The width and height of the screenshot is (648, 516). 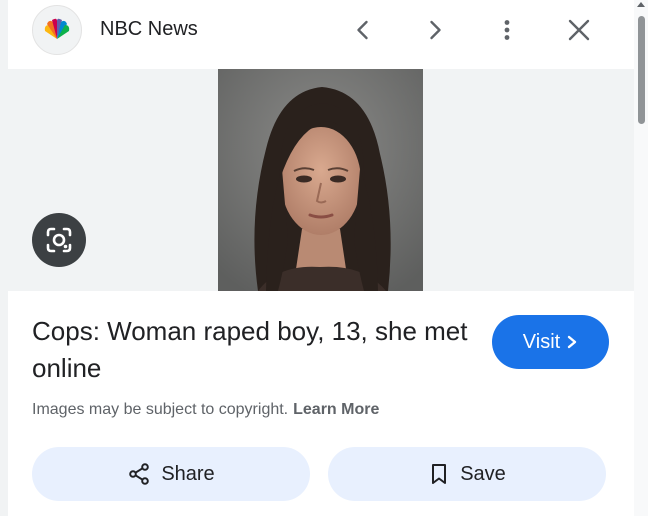 I want to click on share-icon, so click(x=139, y=474).